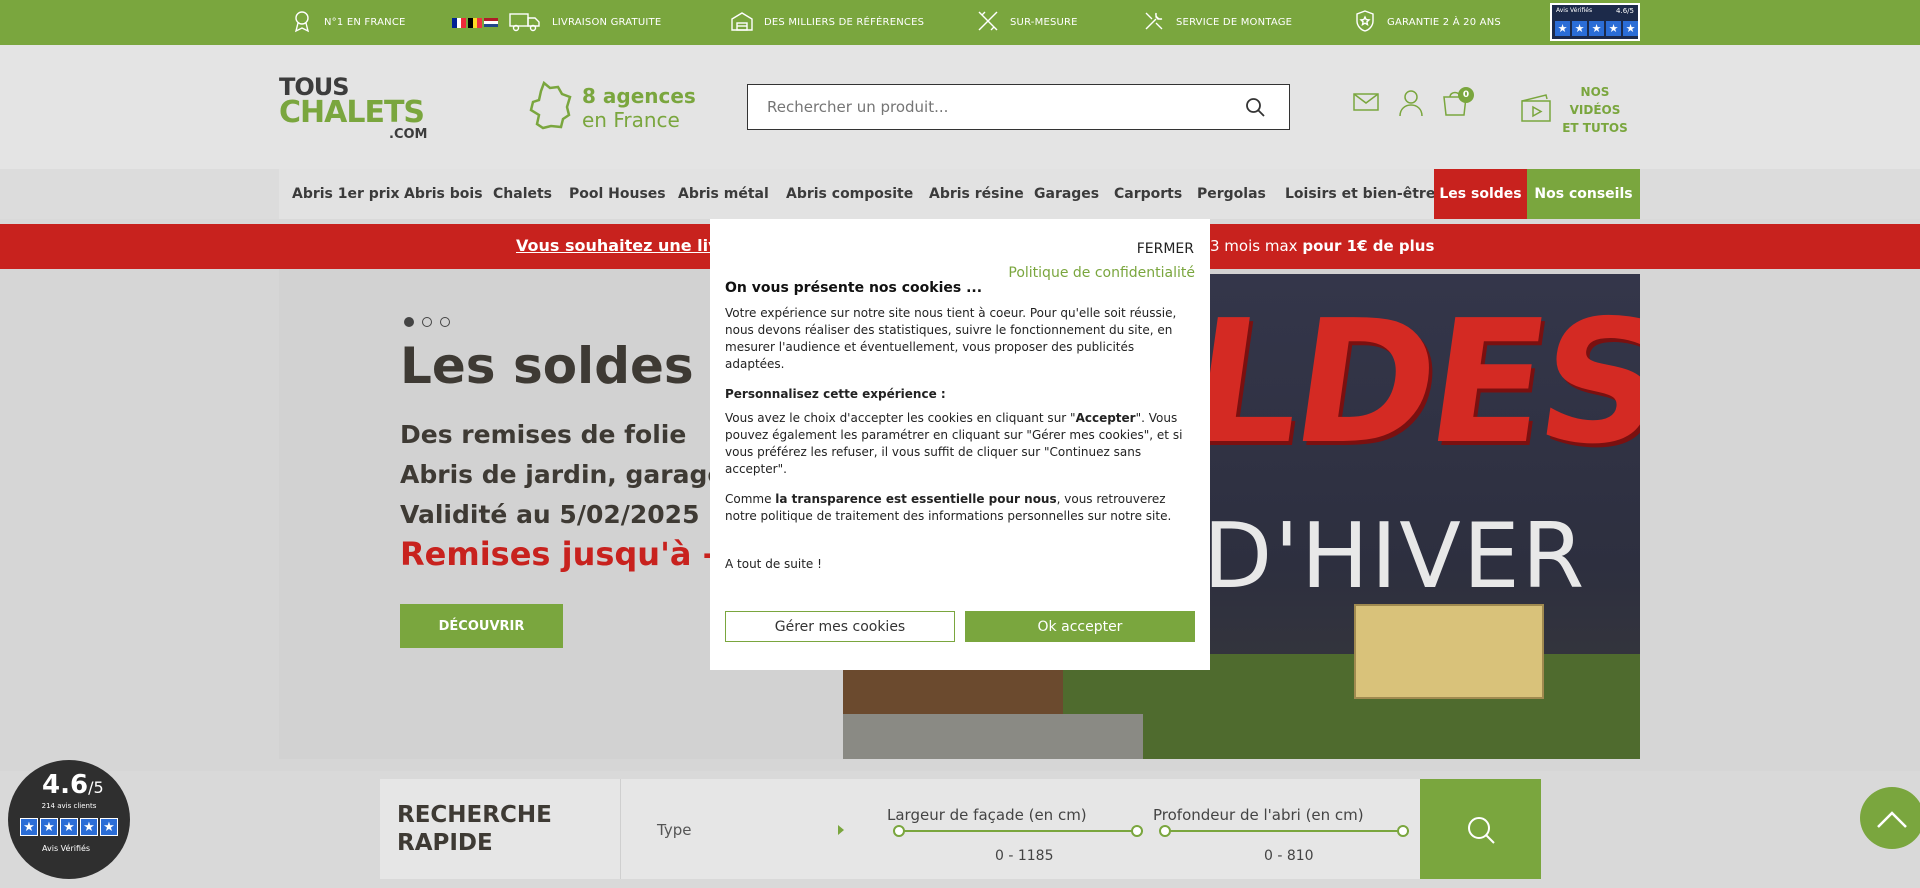 Image resolution: width=1920 pixels, height=888 pixels. I want to click on nav-item-pool-houses: Pool Houses, so click(617, 194).